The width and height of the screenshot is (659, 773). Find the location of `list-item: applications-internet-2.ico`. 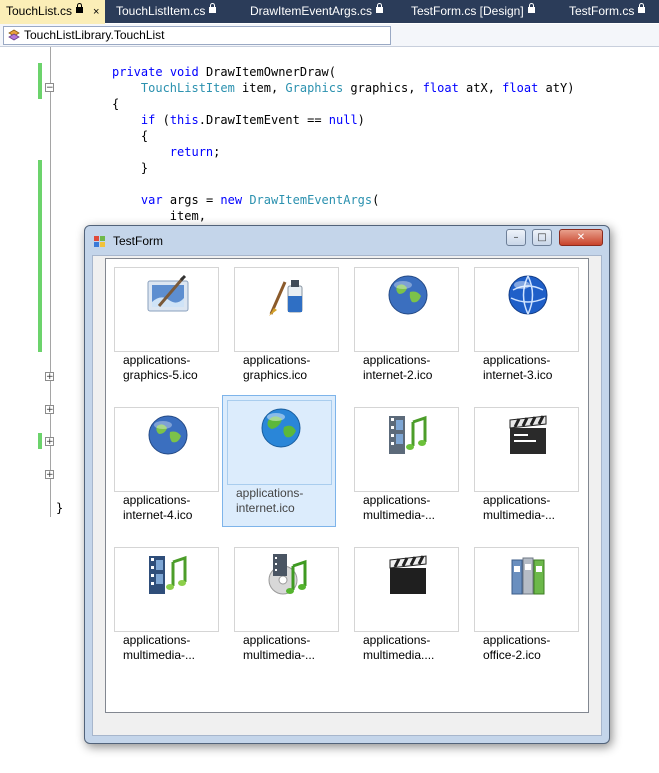

list-item: applications-internet-2.ico is located at coordinates (403, 325).